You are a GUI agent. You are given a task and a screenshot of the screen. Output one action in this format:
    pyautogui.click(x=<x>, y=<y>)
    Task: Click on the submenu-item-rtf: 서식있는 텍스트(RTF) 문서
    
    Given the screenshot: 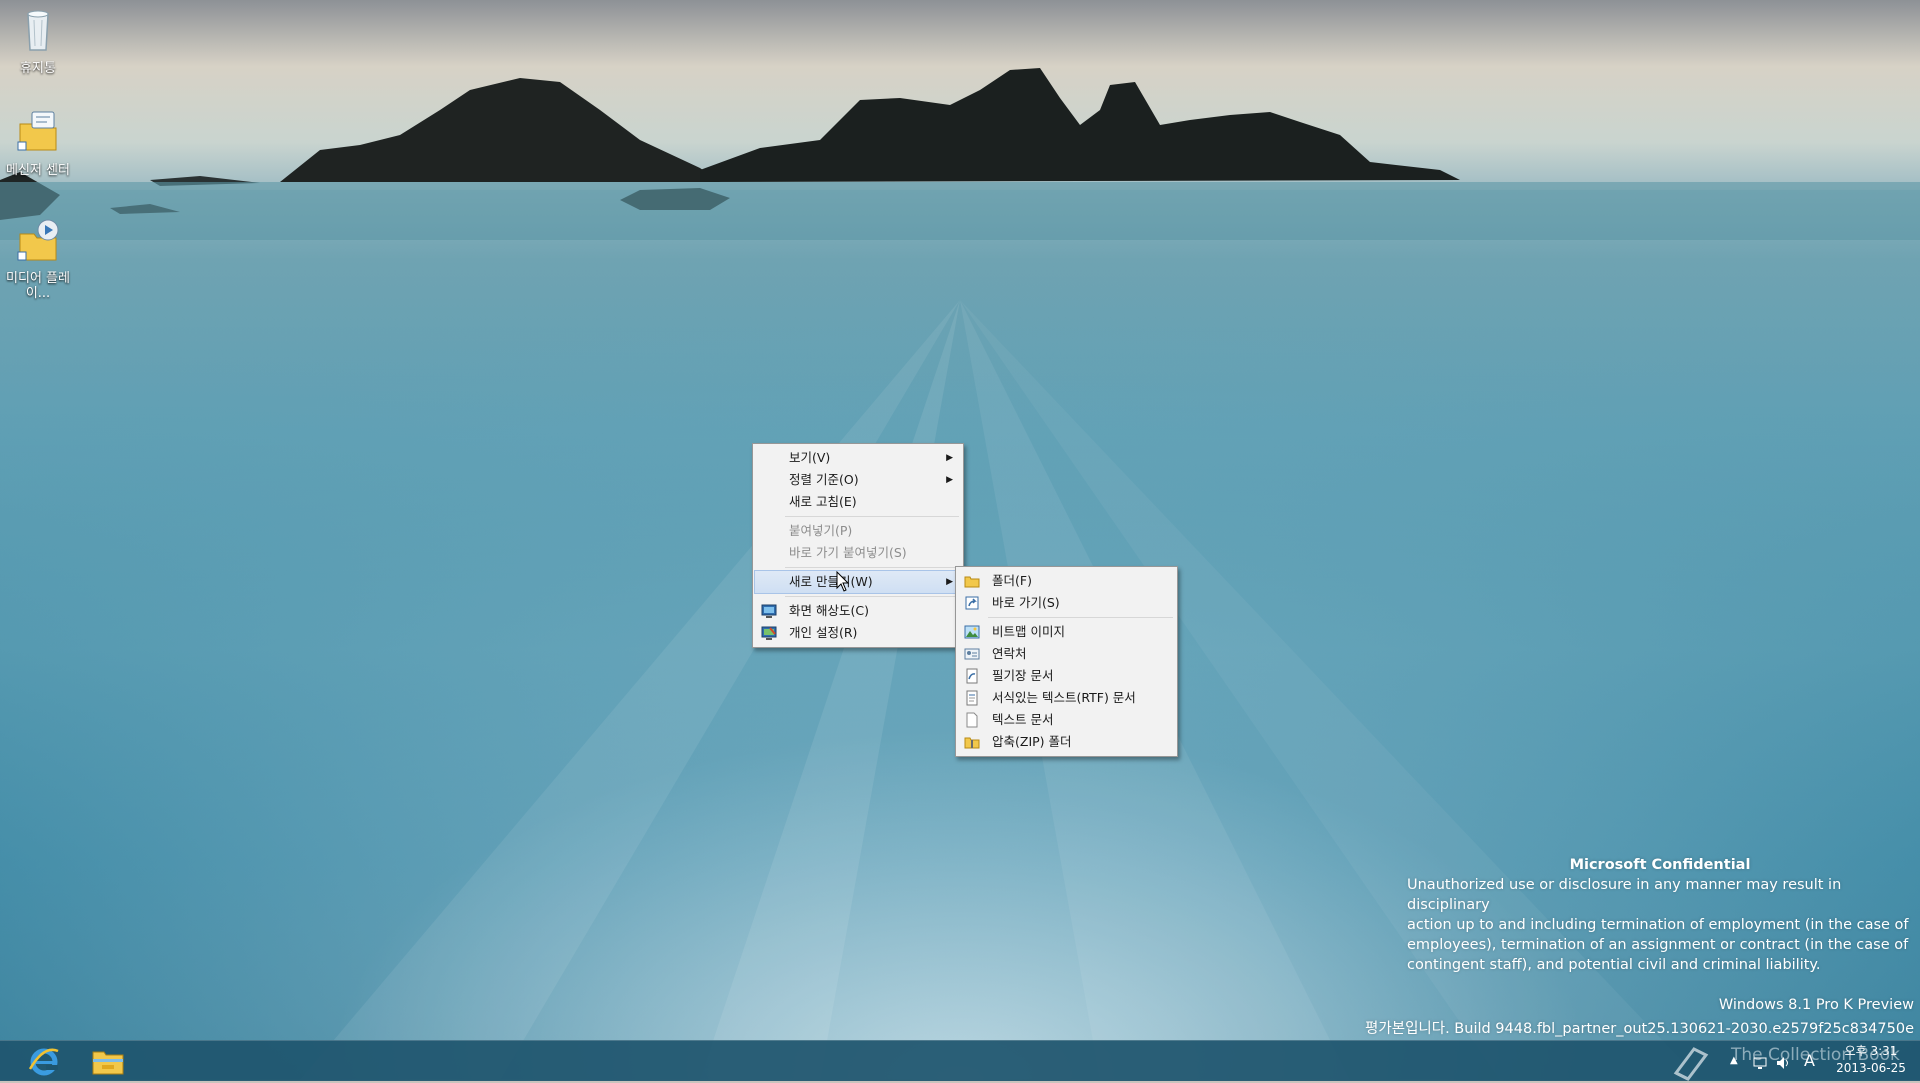 What is the action you would take?
    pyautogui.click(x=1066, y=698)
    